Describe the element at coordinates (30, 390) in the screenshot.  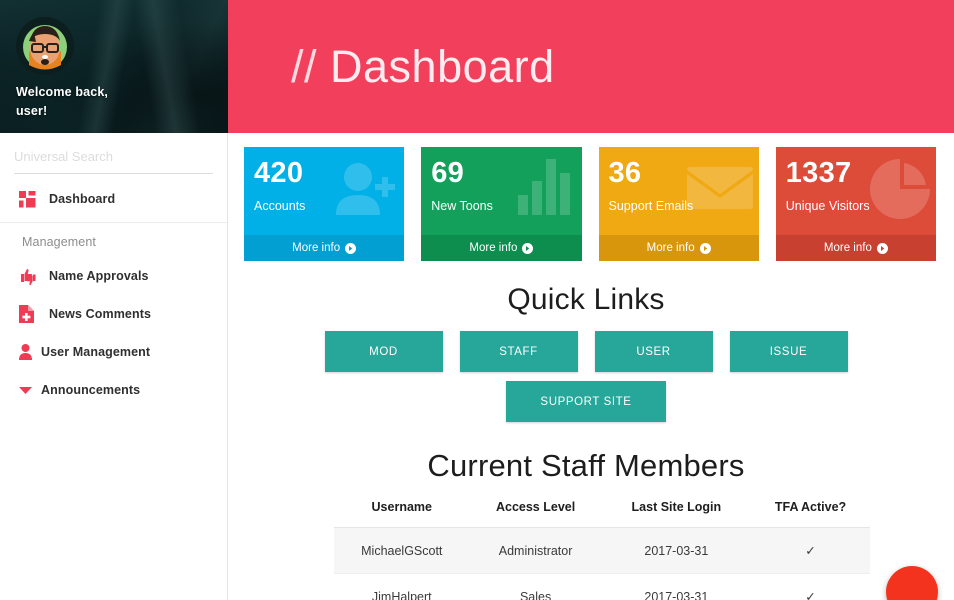
I see `caret-down-icon` at that location.